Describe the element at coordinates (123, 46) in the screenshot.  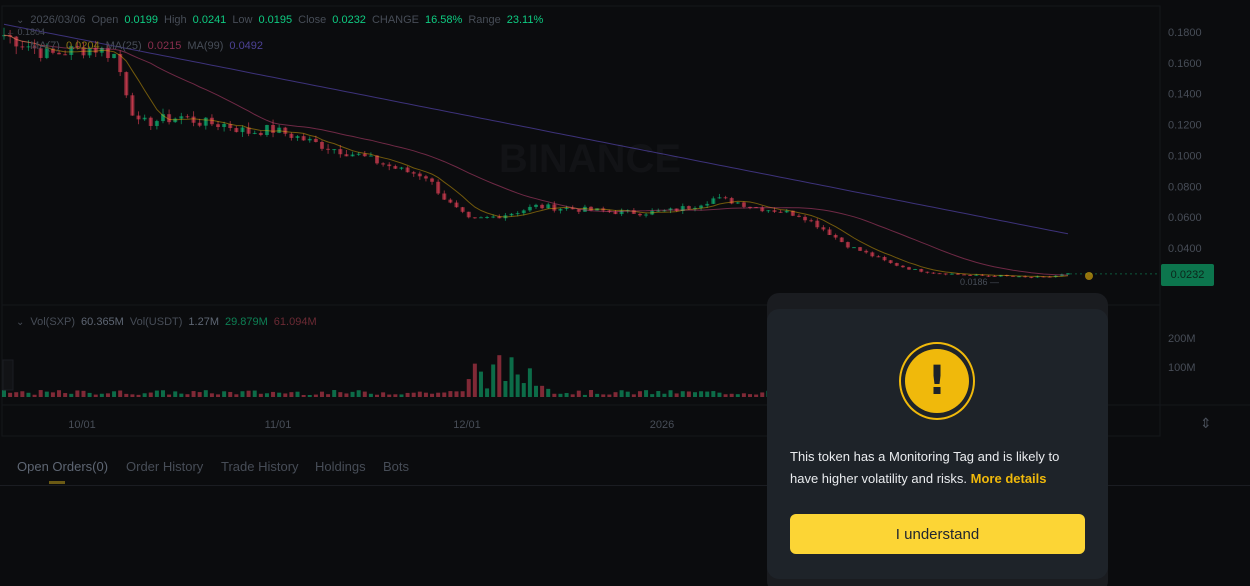
I see `ma25-label: MA(25)` at that location.